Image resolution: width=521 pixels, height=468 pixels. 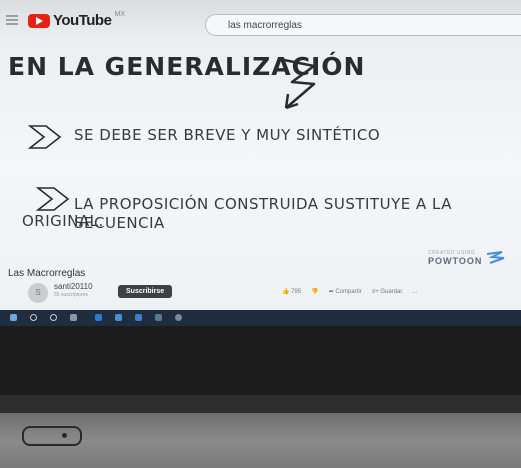 What do you see at coordinates (52, 436) in the screenshot?
I see `touchpad-button` at bounding box center [52, 436].